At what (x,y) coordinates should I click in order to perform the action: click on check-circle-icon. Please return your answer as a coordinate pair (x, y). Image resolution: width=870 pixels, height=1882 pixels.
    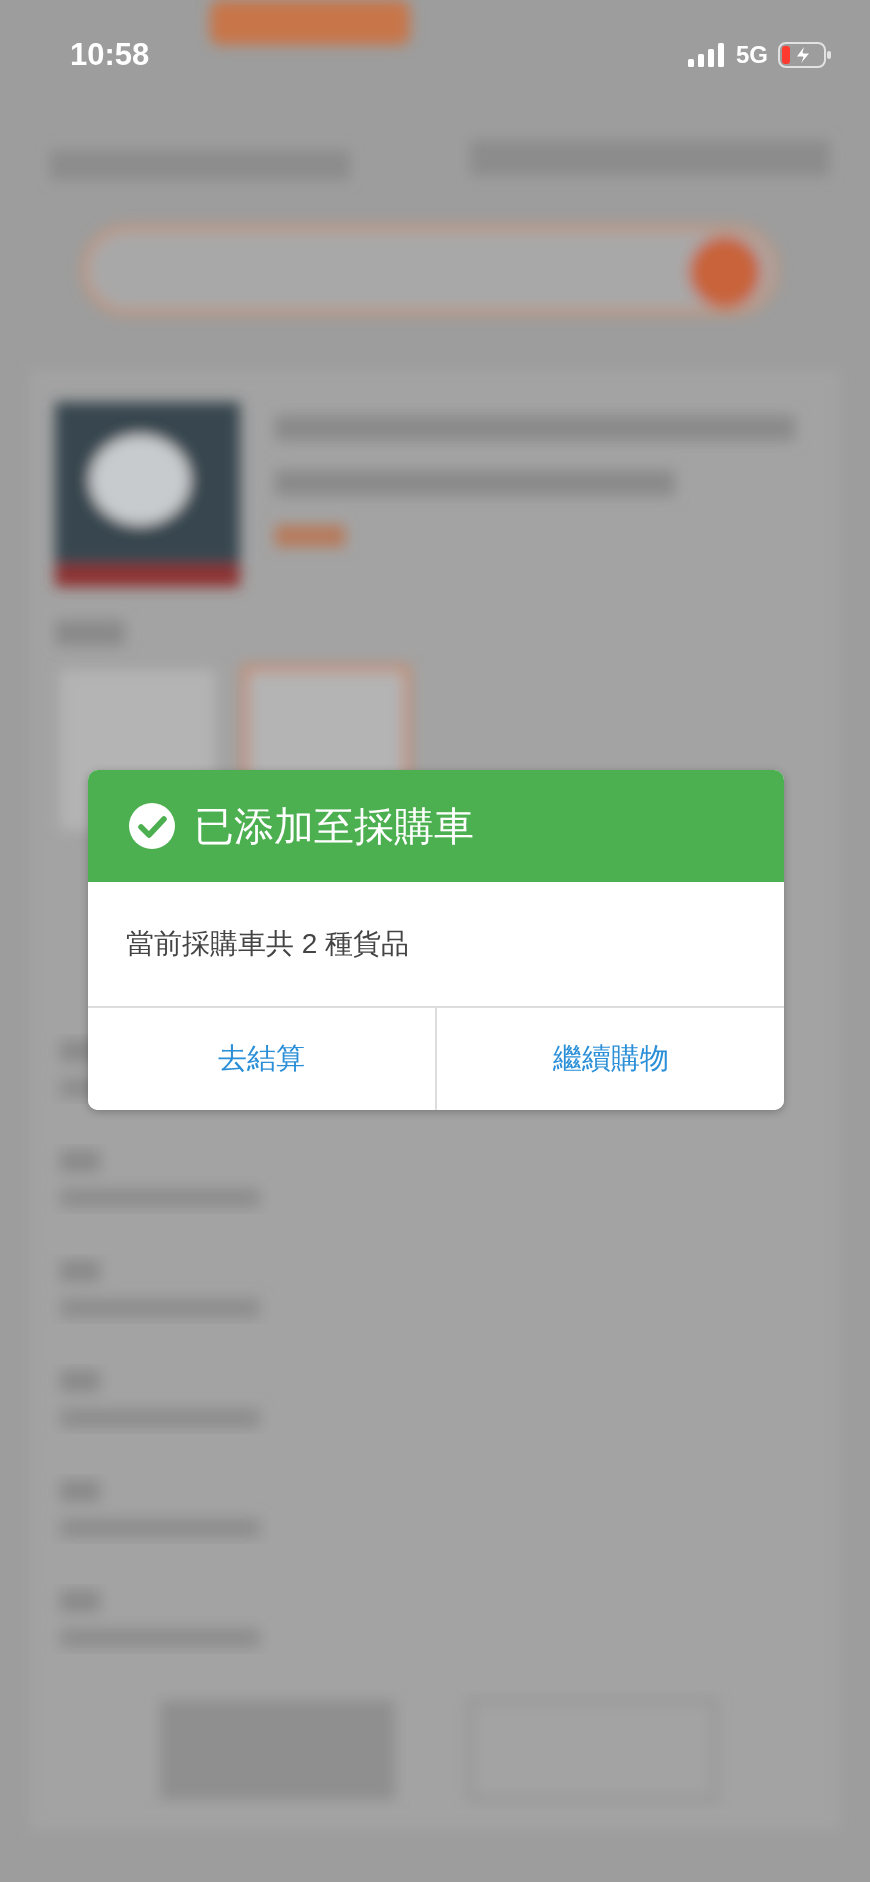
    Looking at the image, I should click on (152, 826).